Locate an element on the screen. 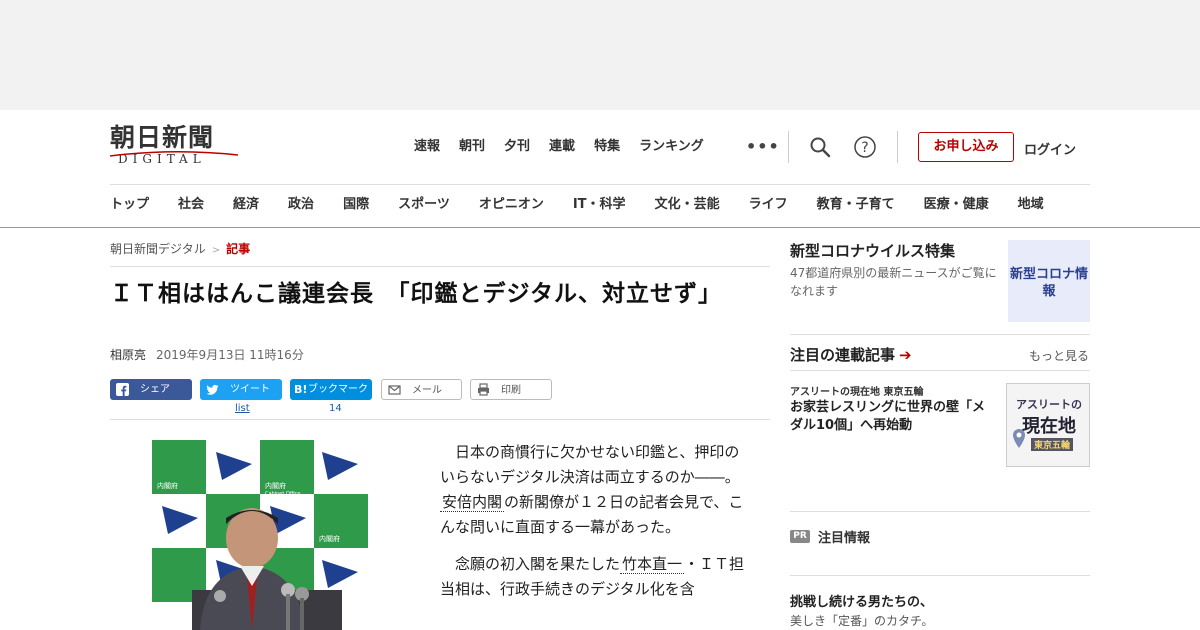 The height and width of the screenshot is (630, 1200). breadcrumb: 朝日新聞デジタル > 記事 is located at coordinates (180, 248).